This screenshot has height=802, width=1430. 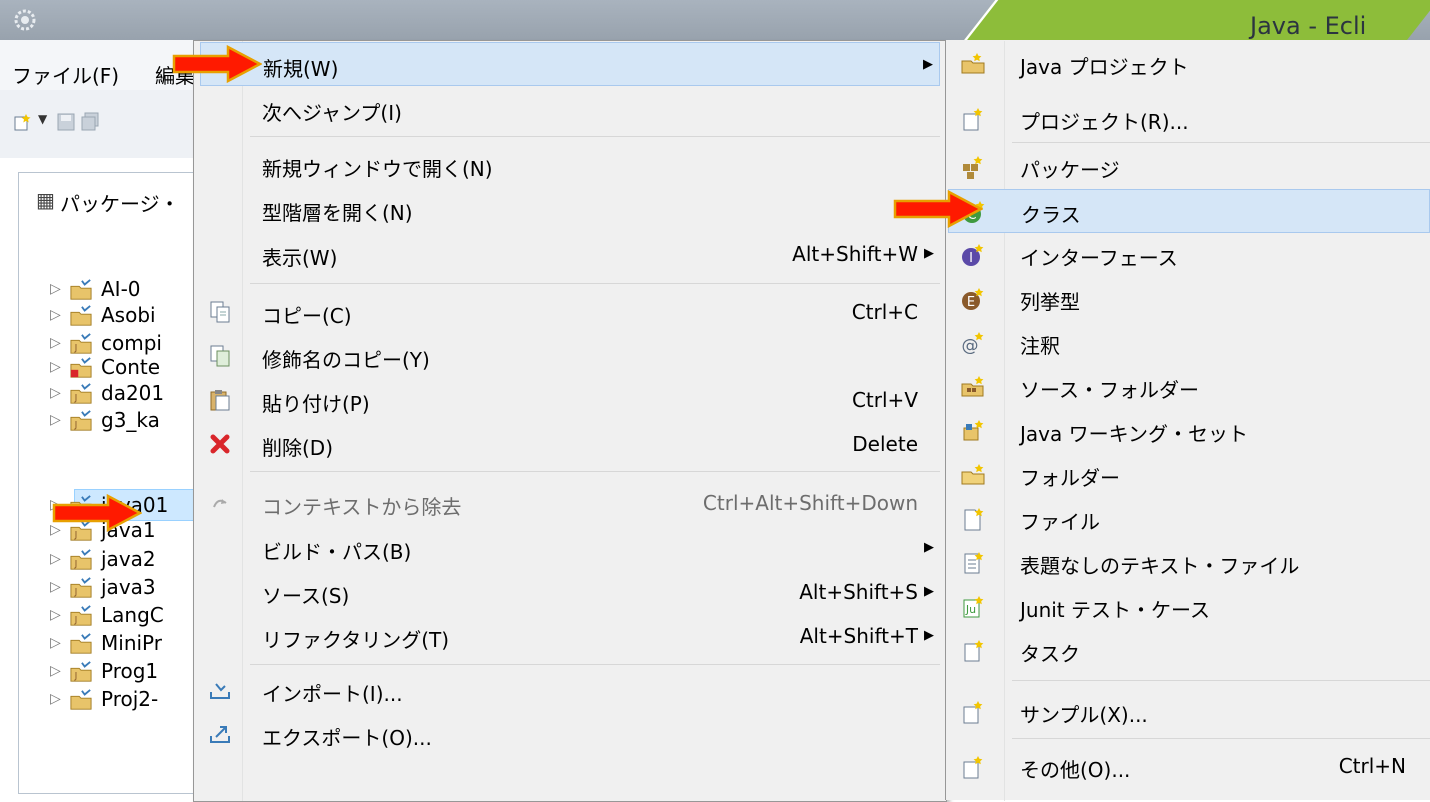 What do you see at coordinates (570, 64) in the screenshot?
I see `menu-item-new: 新規(W) ▶` at bounding box center [570, 64].